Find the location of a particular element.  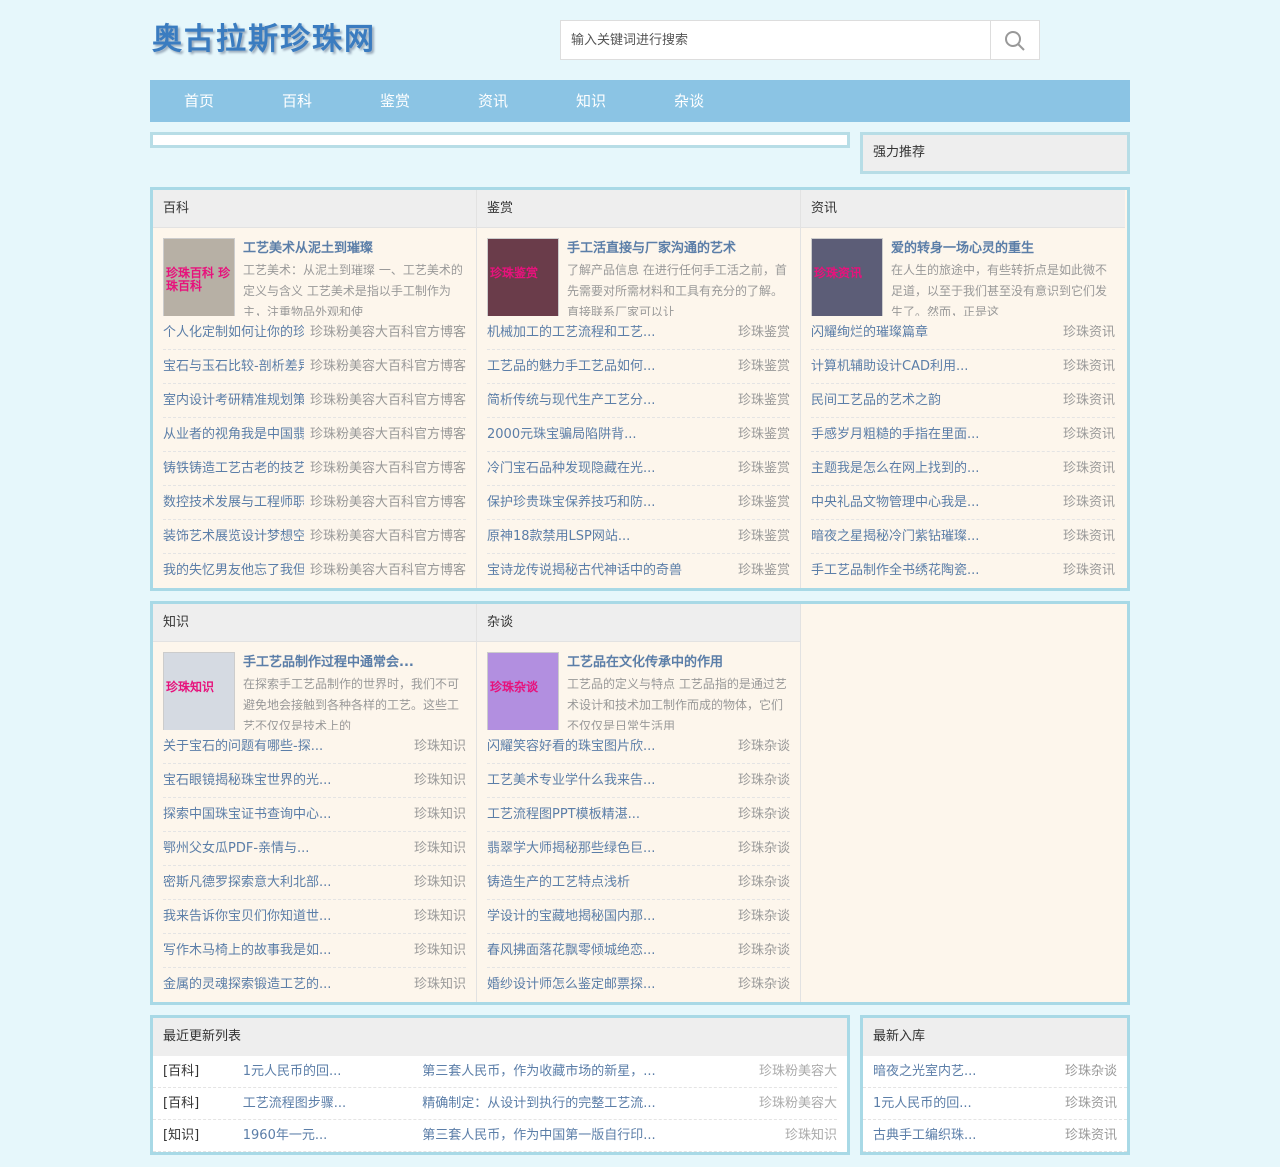

list-item: 民间工艺品的艺术之韵 珍珠资讯 is located at coordinates (963, 401).